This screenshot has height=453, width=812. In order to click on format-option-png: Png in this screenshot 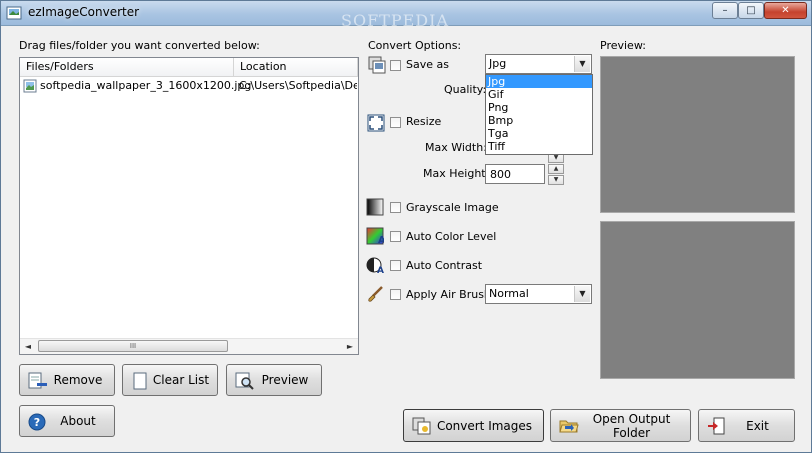, I will do `click(539, 107)`.